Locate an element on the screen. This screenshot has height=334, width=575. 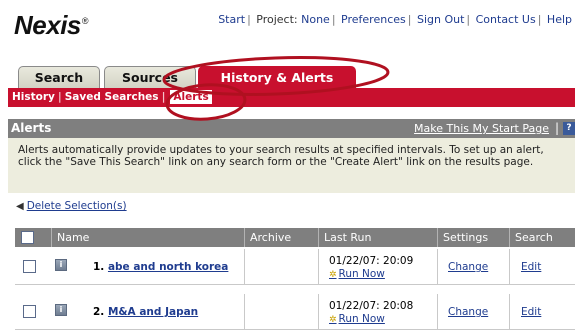
last-run-time: 01/22/07: 20:09 is located at coordinates (371, 261).